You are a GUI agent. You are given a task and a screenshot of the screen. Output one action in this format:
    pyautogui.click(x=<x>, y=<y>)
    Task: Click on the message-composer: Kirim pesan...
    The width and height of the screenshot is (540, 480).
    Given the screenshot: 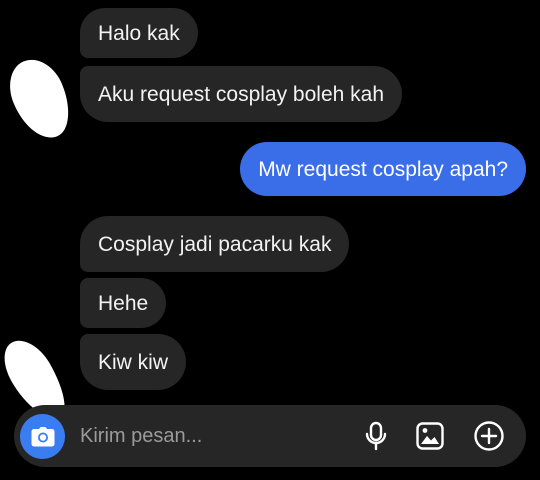 What is the action you would take?
    pyautogui.click(x=270, y=436)
    